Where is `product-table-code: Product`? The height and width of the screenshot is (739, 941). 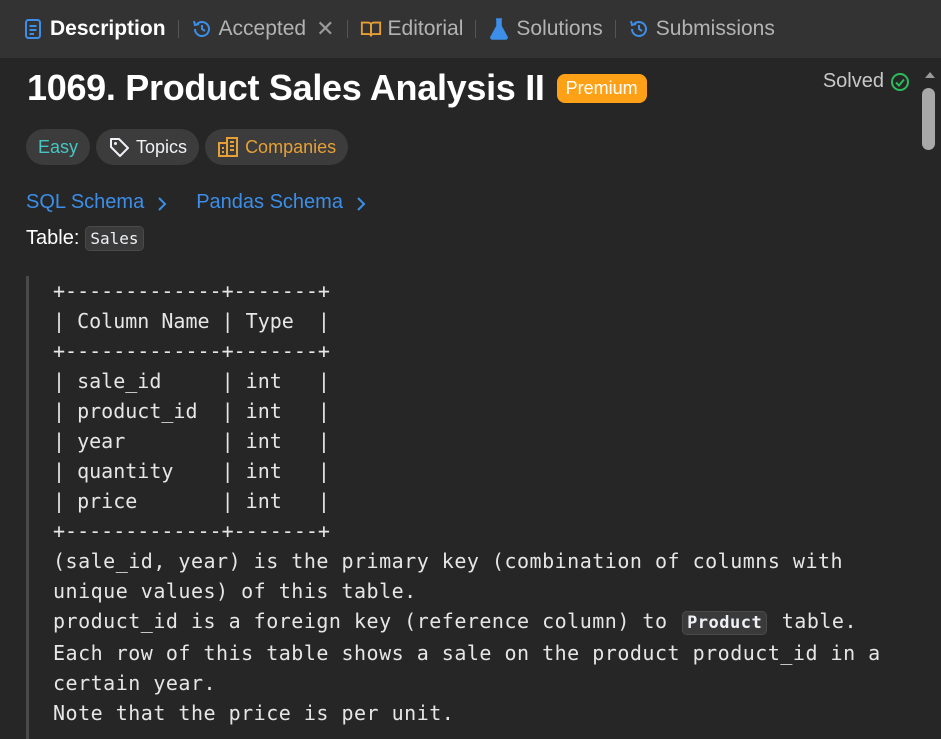 product-table-code: Product is located at coordinates (725, 623).